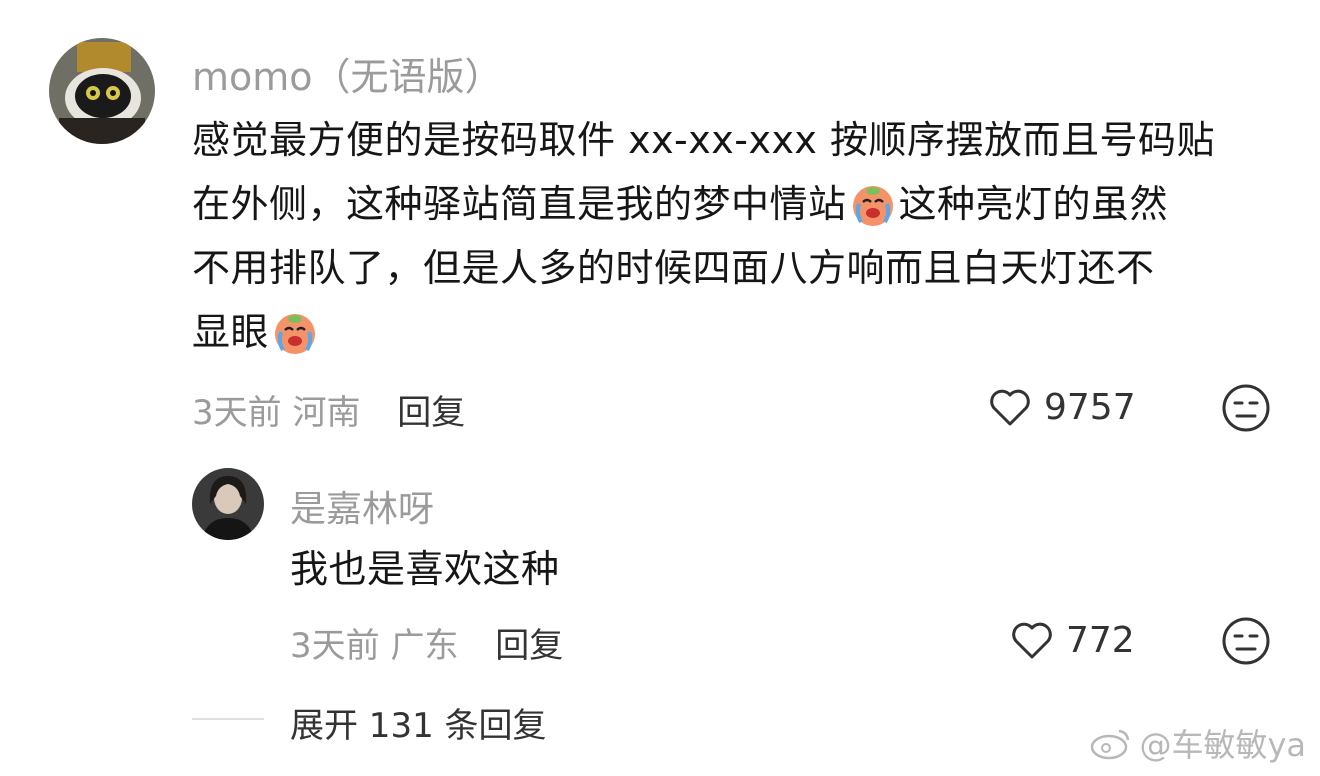 Image resolution: width=1320 pixels, height=776 pixels. Describe the element at coordinates (1110, 744) in the screenshot. I see `weibo-logo-icon` at that location.